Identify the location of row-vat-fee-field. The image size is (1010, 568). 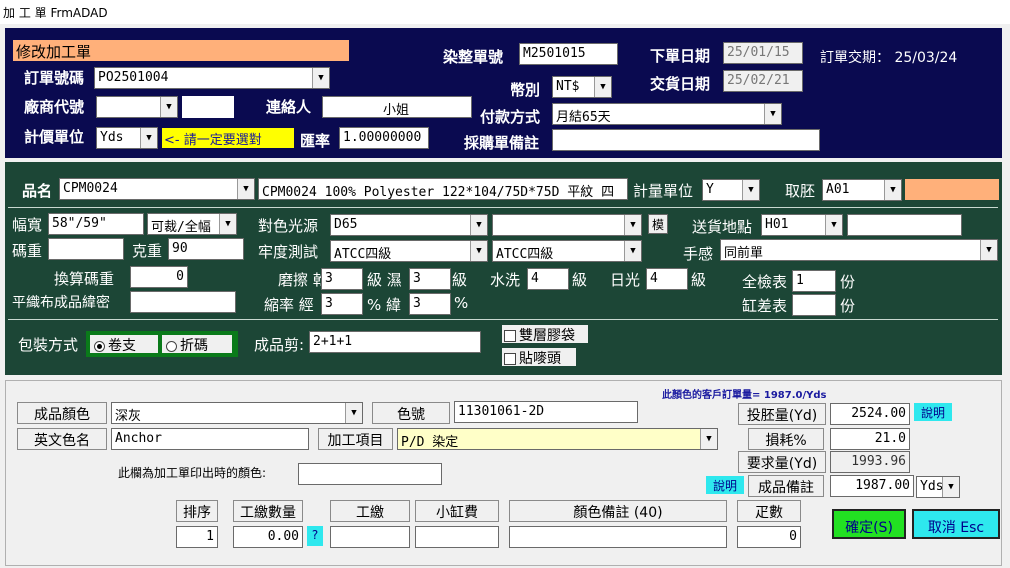
(457, 537).